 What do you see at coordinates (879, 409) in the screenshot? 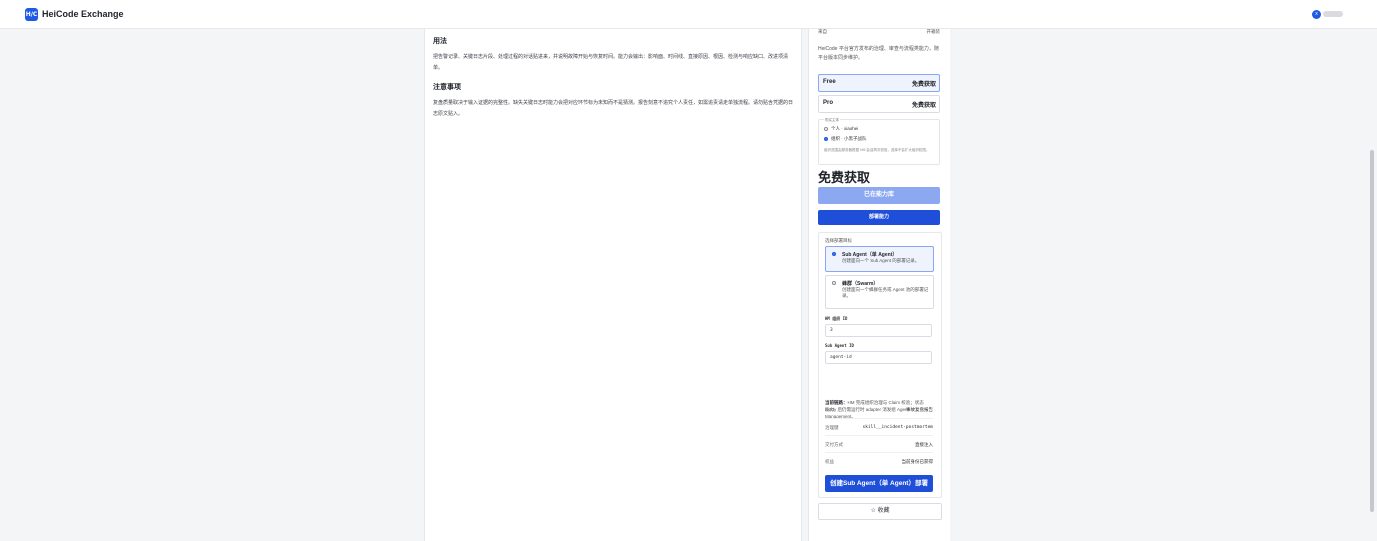
I see `detail-capability: 能力 事故复盘报告` at bounding box center [879, 409].